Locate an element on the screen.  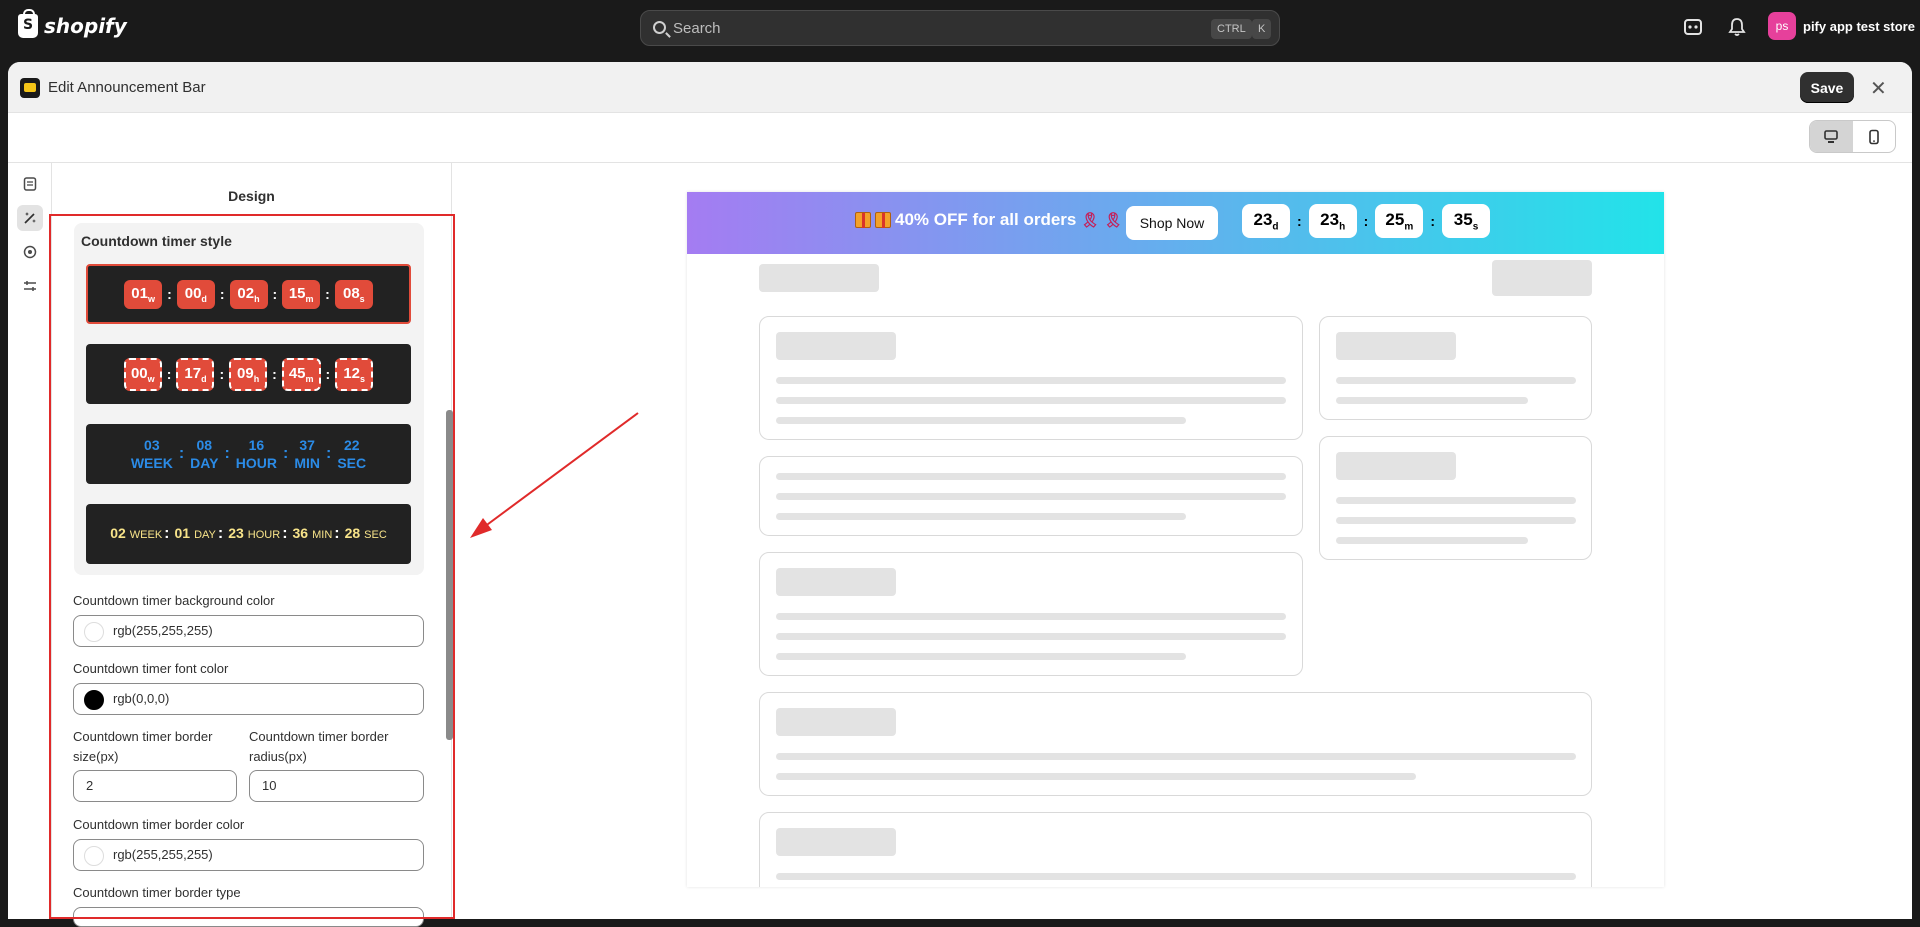
desktop-icon is located at coordinates (1831, 136).